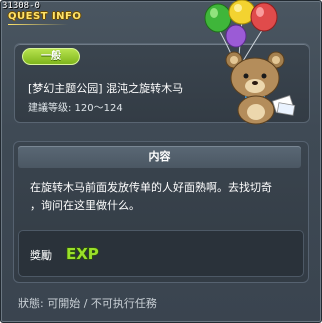  I want to click on reward-label: 獎勵, so click(41, 255).